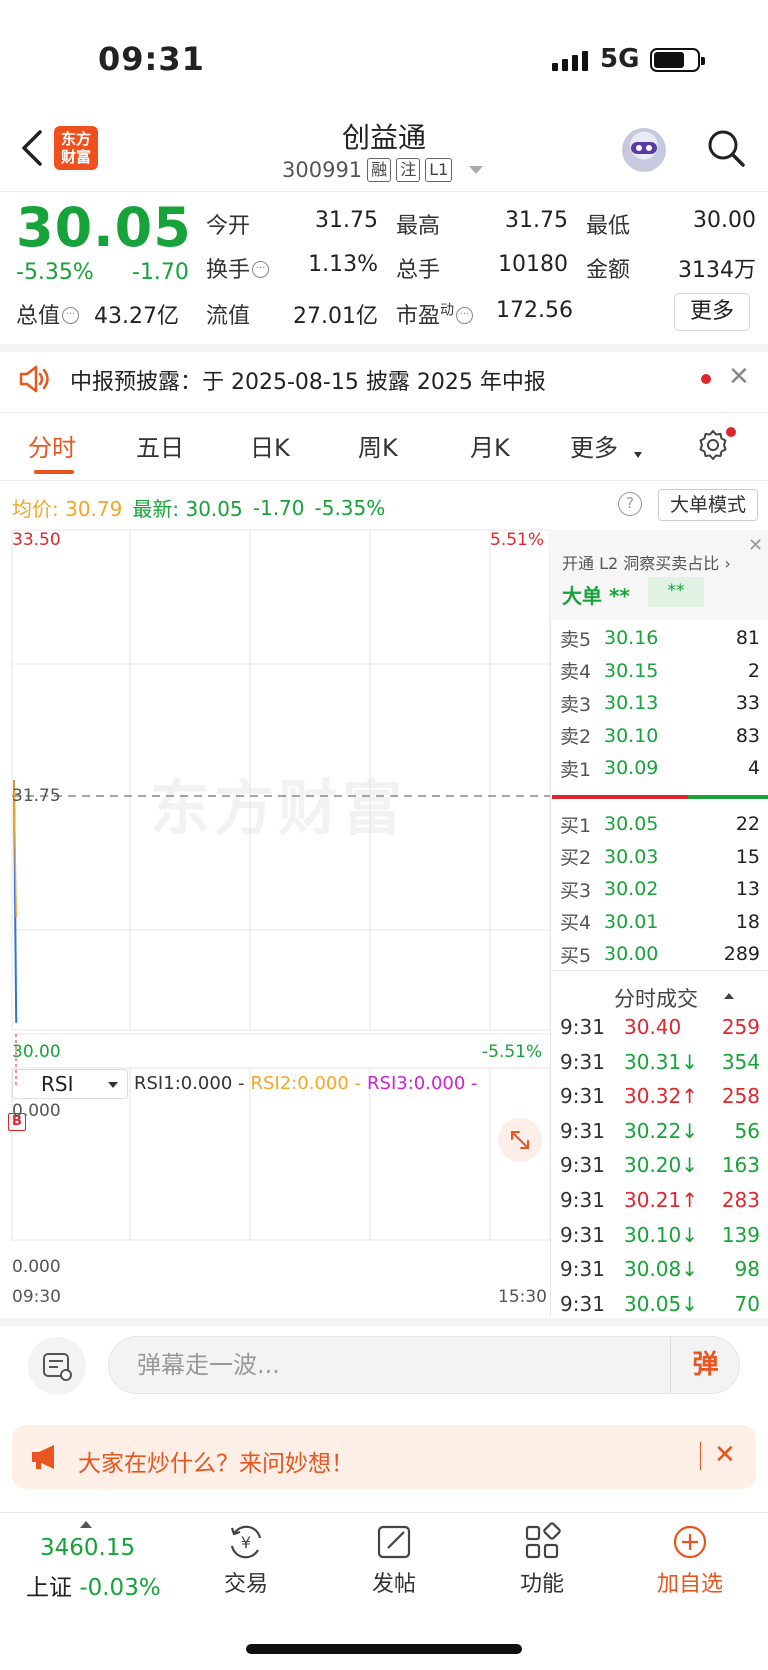 The height and width of the screenshot is (1670, 768). Describe the element at coordinates (52, 445) in the screenshot. I see `tab-intraday: 分时` at that location.